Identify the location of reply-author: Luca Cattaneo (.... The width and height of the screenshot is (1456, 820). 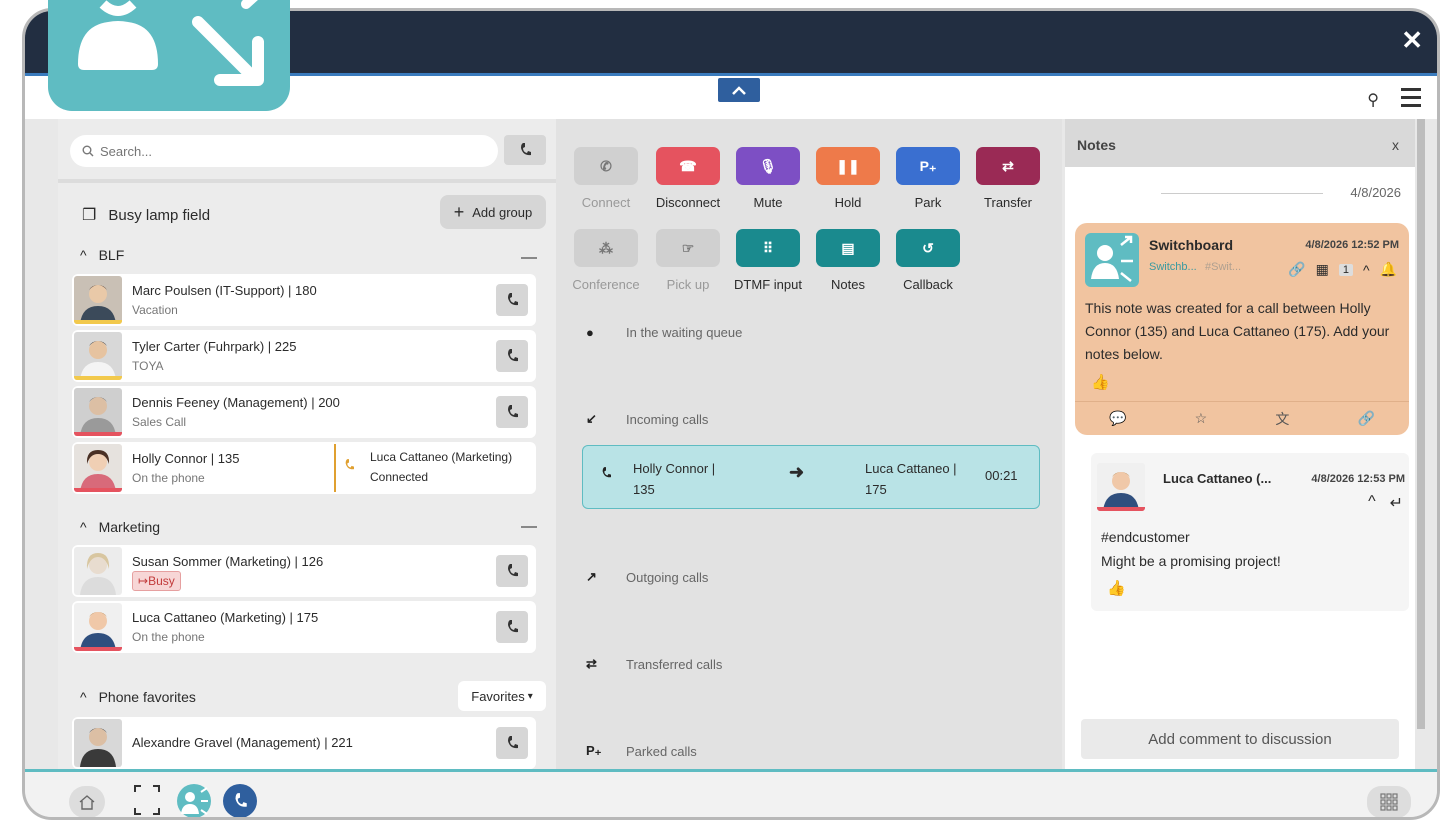
(1217, 478).